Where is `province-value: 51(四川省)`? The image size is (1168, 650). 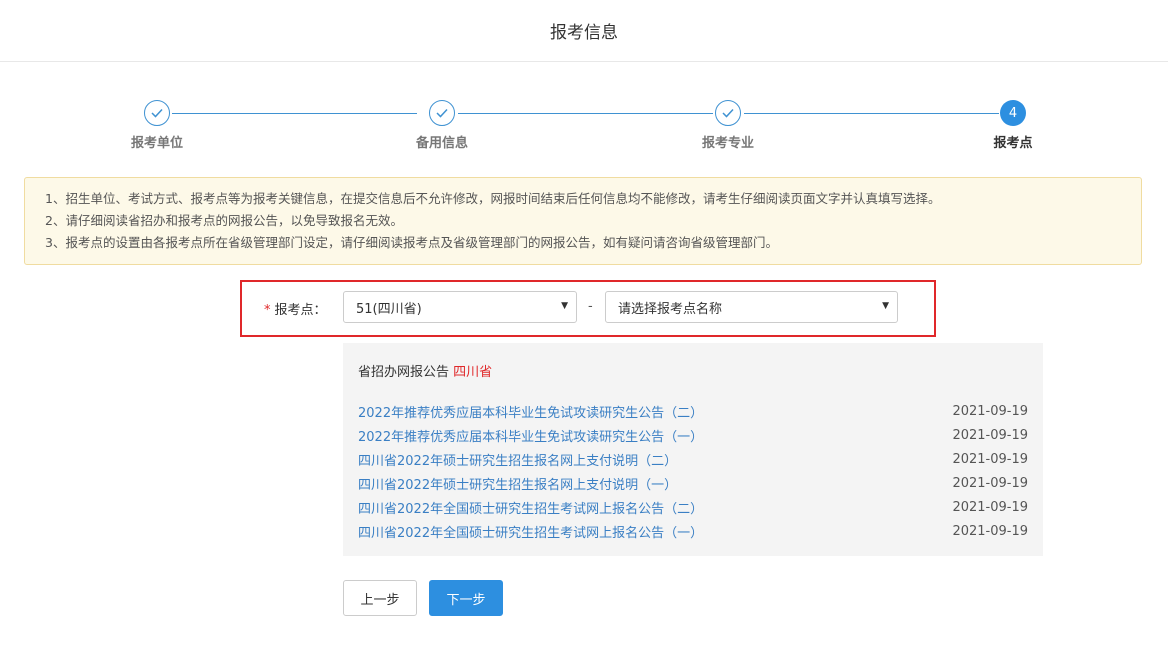 province-value: 51(四川省) is located at coordinates (389, 309).